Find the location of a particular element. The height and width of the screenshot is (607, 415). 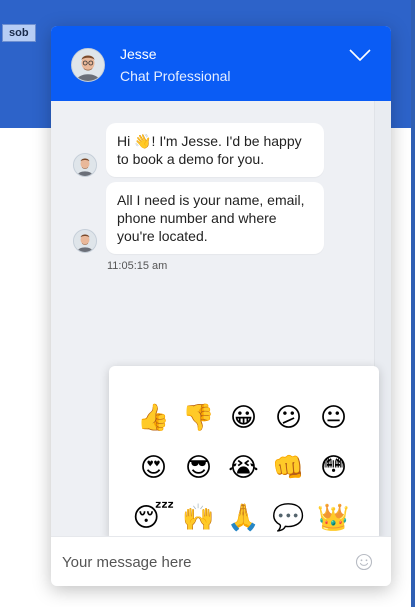

emoji-raised-hands: 🙌 is located at coordinates (198, 517).